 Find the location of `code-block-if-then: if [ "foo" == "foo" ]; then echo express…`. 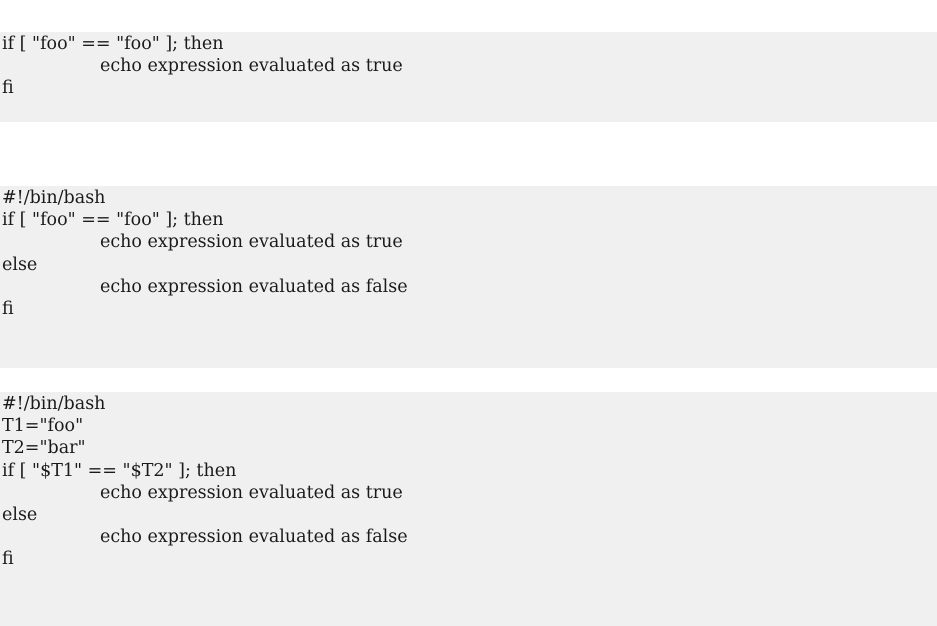

code-block-if-then: if [ "foo" == "foo" ]; then echo express… is located at coordinates (468, 77).